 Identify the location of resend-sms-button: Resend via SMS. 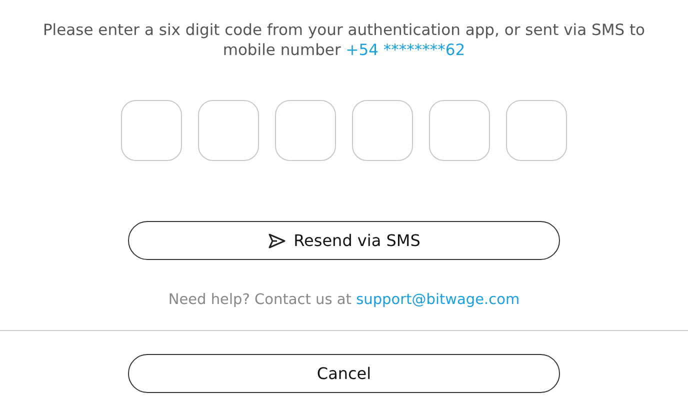
(344, 240).